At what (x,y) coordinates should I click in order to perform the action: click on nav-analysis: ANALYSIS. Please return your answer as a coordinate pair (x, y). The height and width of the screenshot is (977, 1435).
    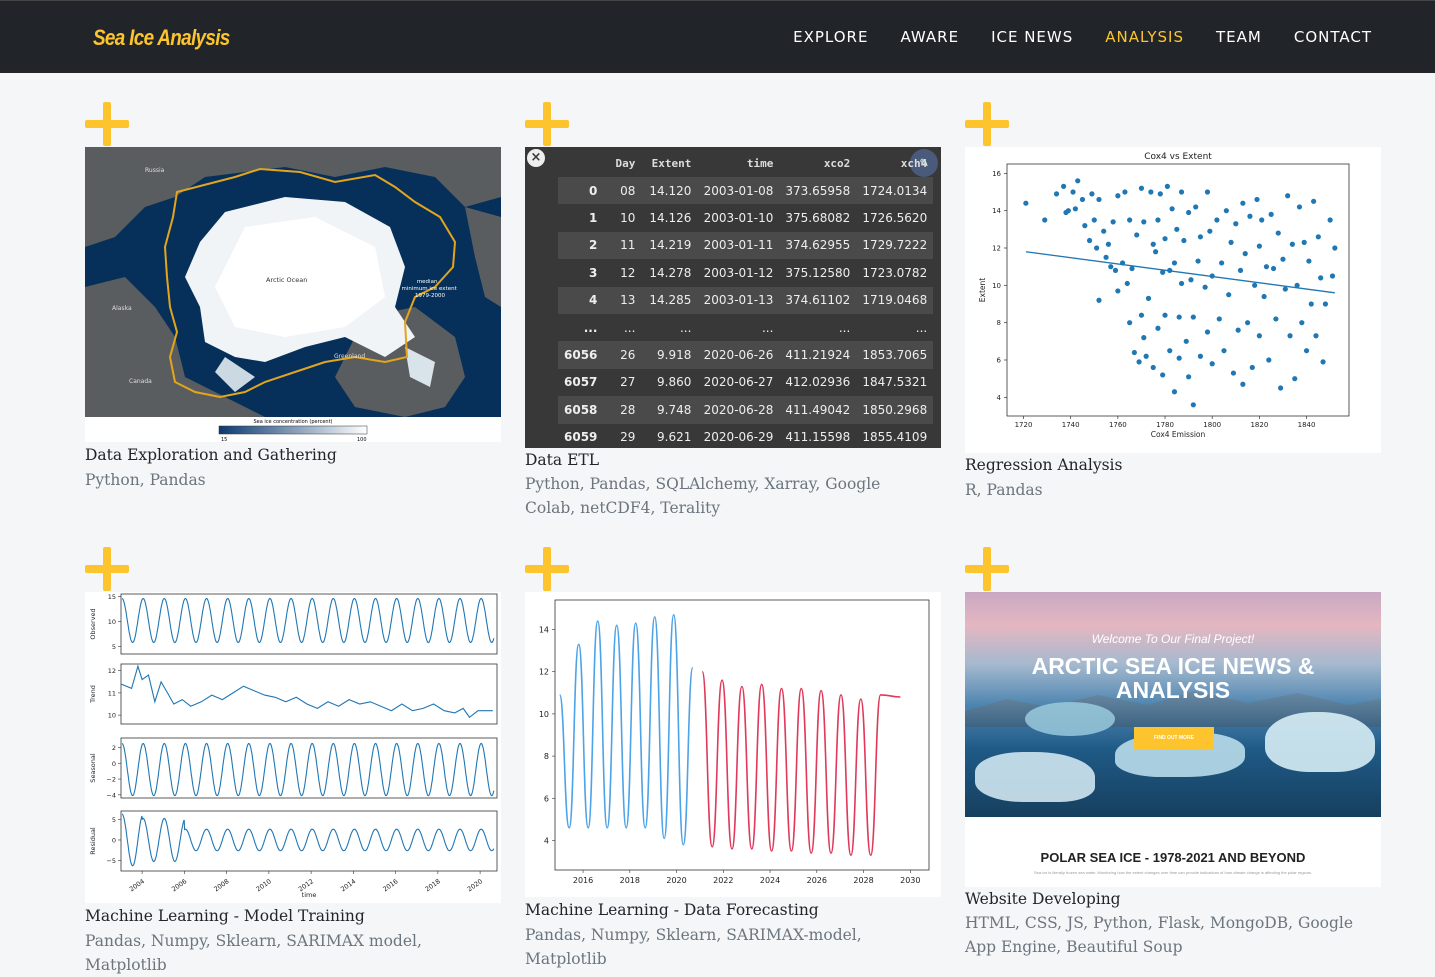
    Looking at the image, I should click on (1144, 37).